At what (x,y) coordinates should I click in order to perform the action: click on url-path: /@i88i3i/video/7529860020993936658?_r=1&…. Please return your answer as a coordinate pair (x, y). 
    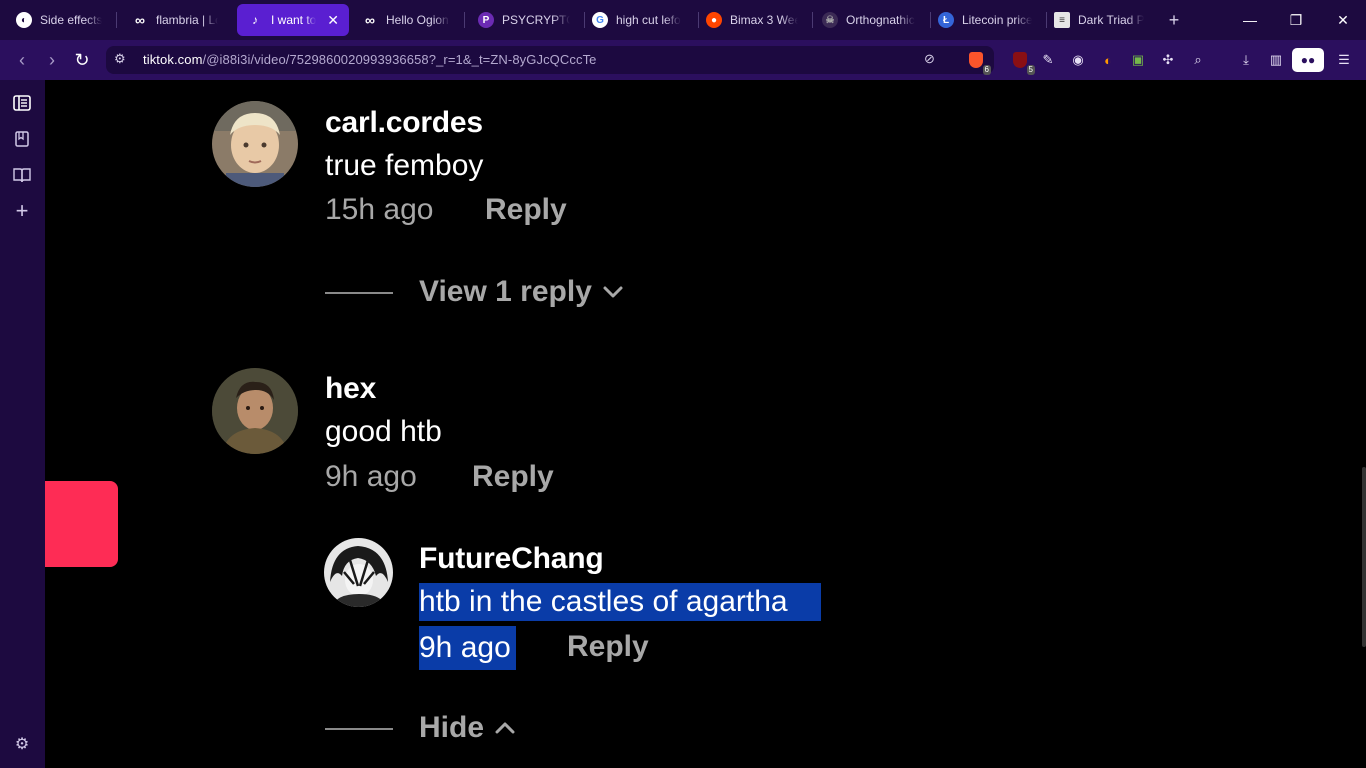
    Looking at the image, I should click on (399, 59).